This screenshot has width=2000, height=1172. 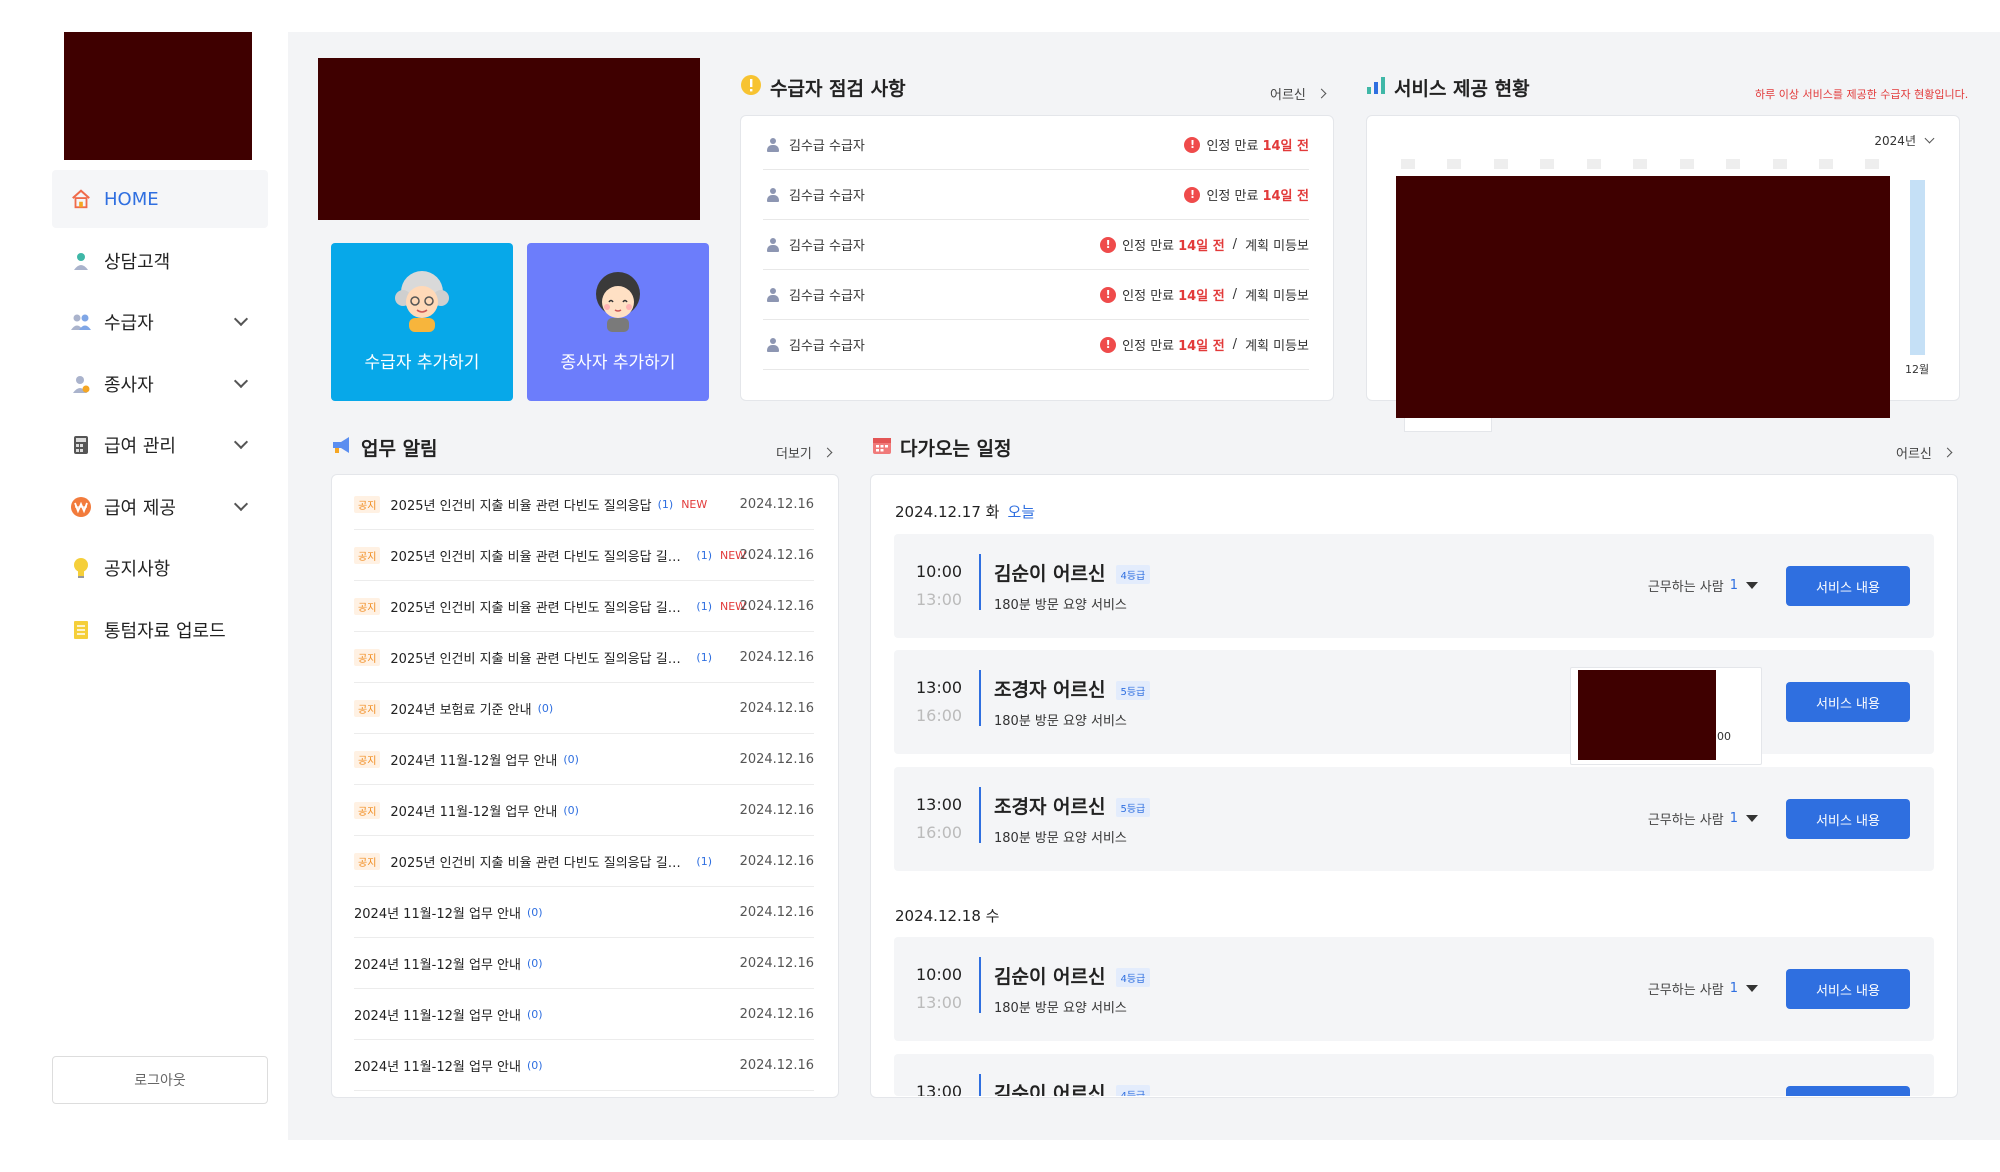 I want to click on notices-title: 업무 알림, so click(x=384, y=447).